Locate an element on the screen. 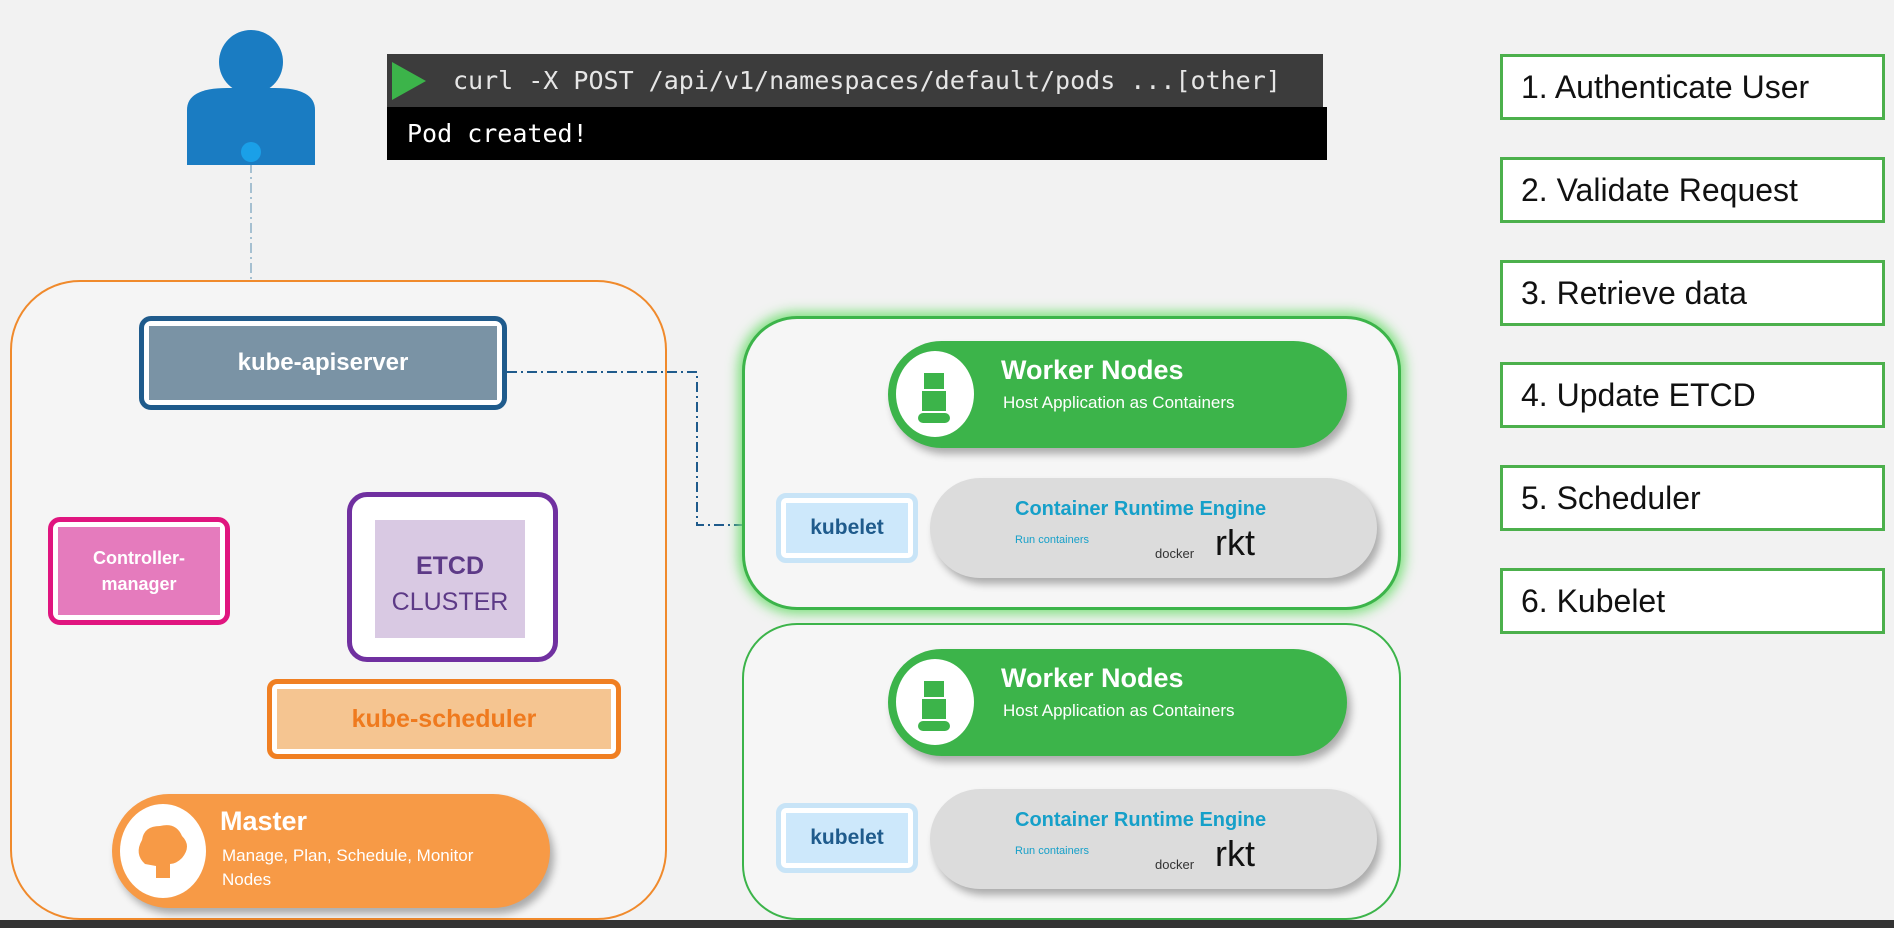  terminal-output: Pod created! is located at coordinates (857, 133).